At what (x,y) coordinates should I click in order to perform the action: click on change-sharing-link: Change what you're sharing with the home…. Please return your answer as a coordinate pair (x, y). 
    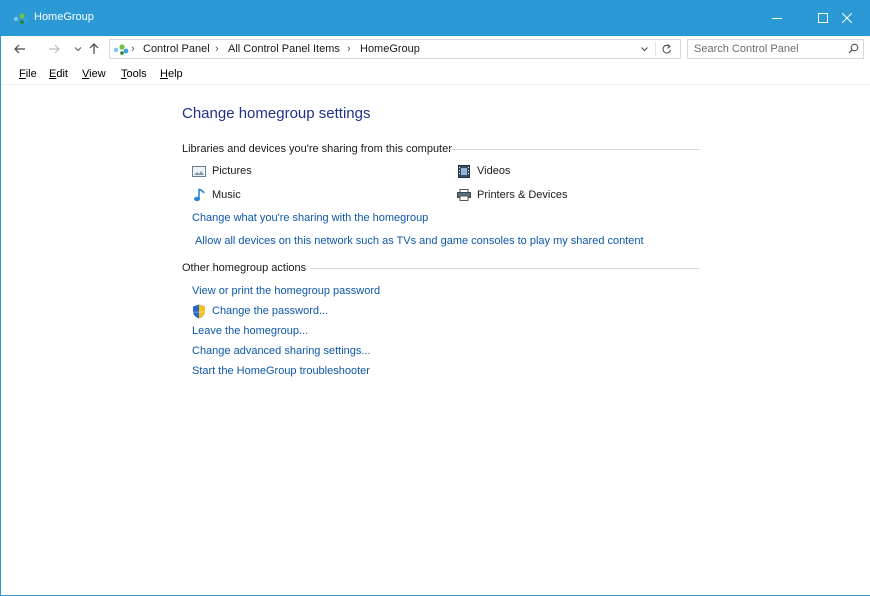
    Looking at the image, I should click on (310, 218).